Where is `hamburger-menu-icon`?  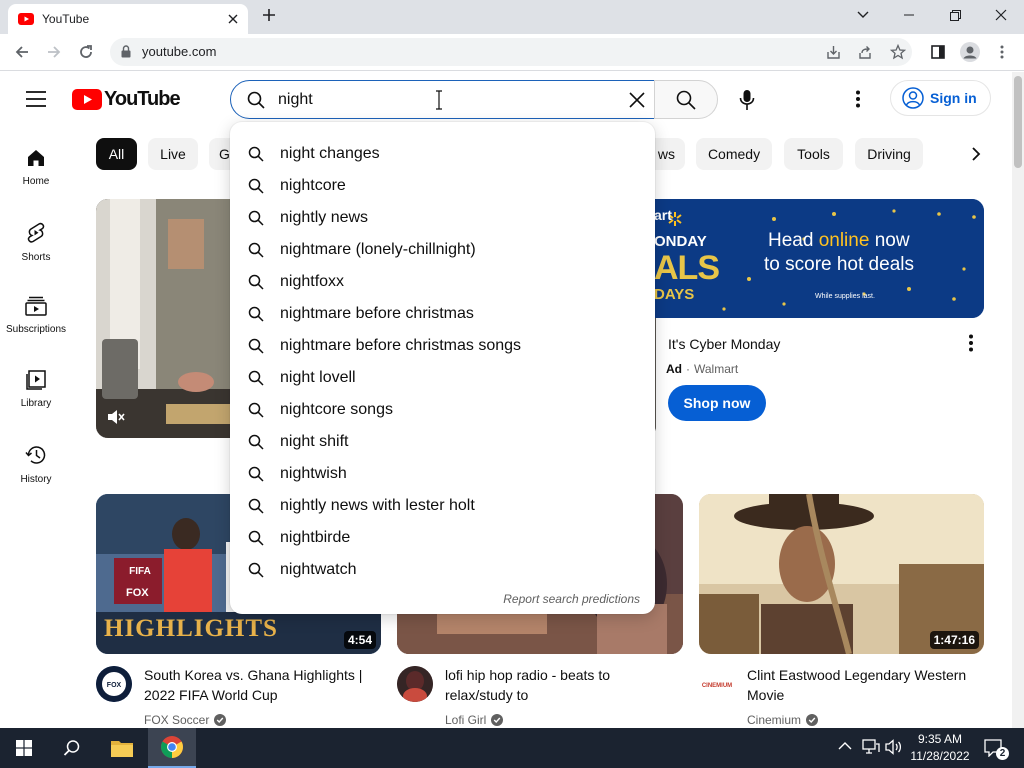
hamburger-menu-icon is located at coordinates (36, 99).